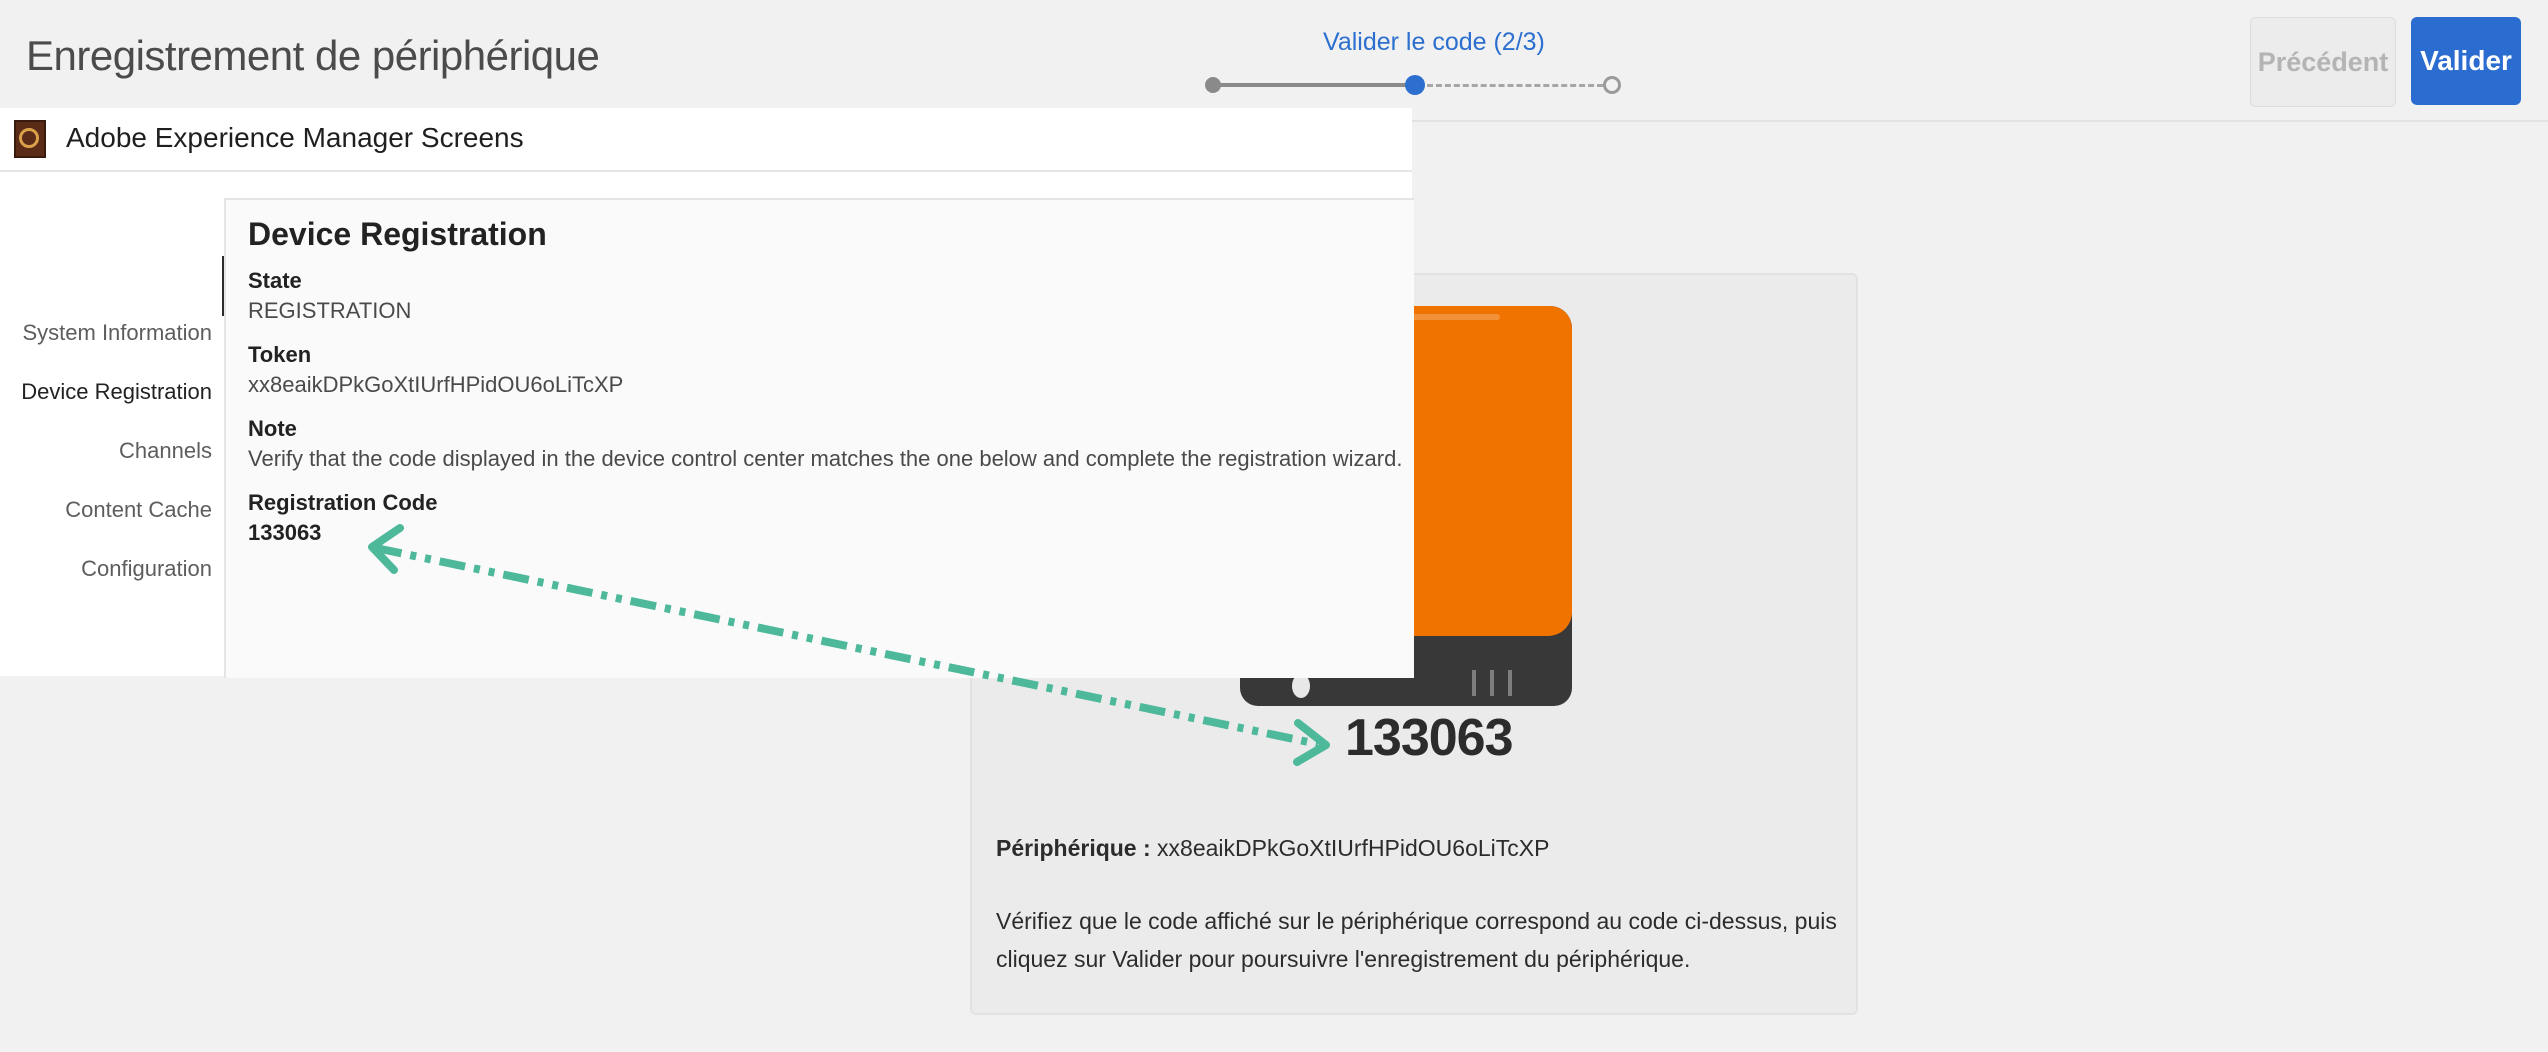  Describe the element at coordinates (165, 451) in the screenshot. I see `sidebar-item-channels: Channels` at that location.